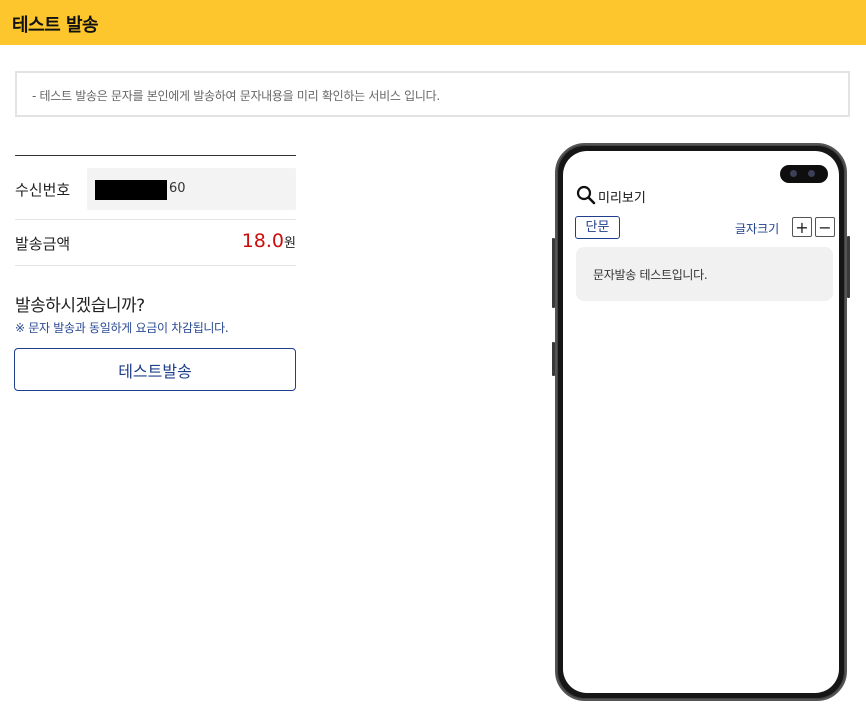 The height and width of the screenshot is (724, 866). I want to click on message-preview-text: 문자발송 테스트입니다., so click(650, 275).